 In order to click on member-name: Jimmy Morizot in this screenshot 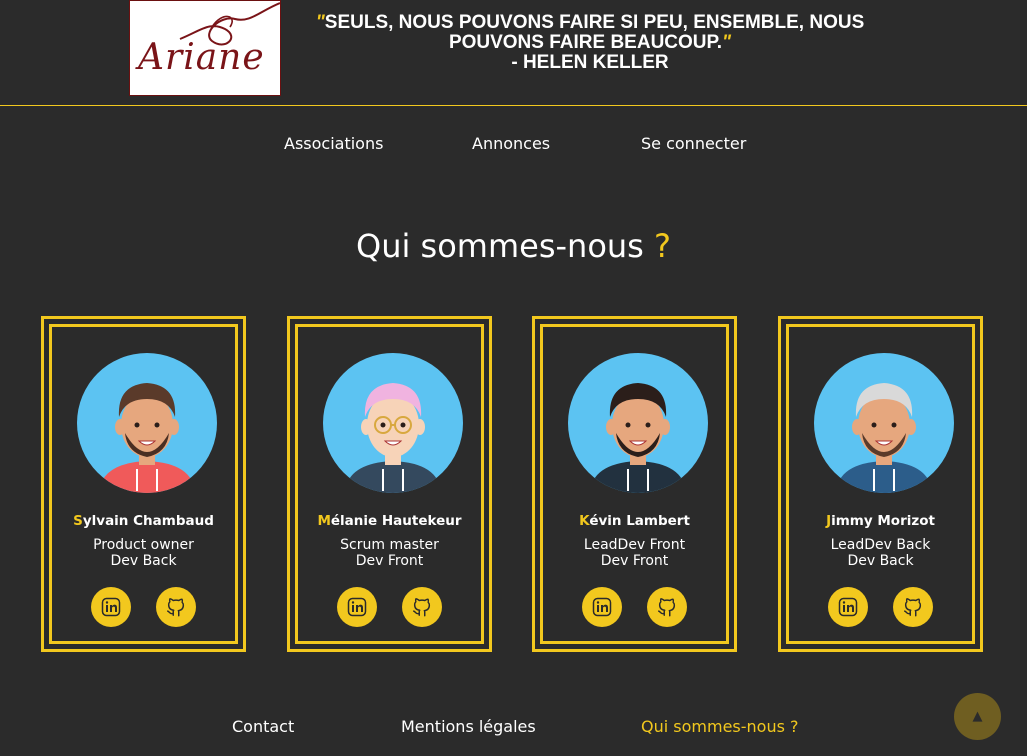, I will do `click(880, 521)`.